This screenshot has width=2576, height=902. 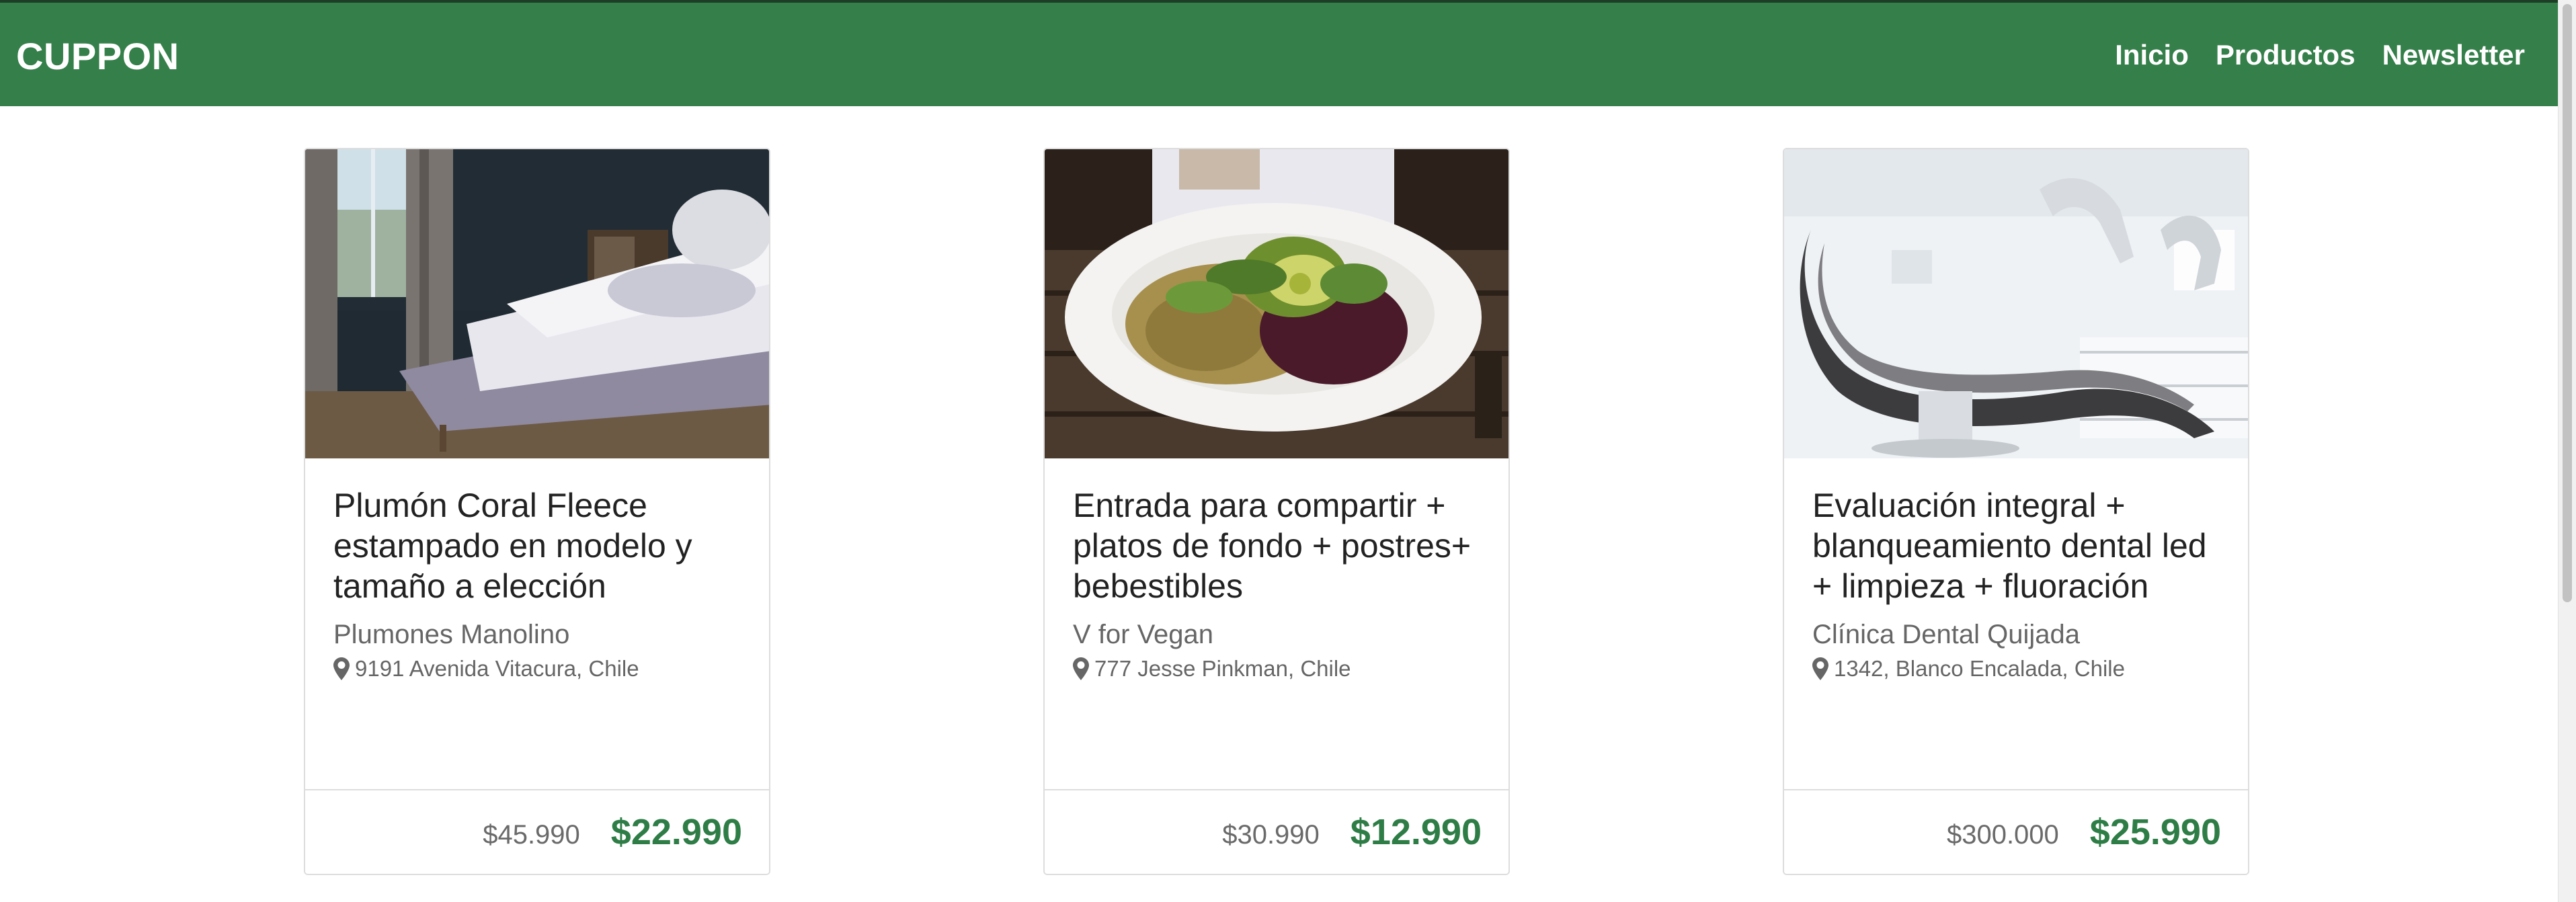 I want to click on product-image-dental-chair, so click(x=2016, y=303).